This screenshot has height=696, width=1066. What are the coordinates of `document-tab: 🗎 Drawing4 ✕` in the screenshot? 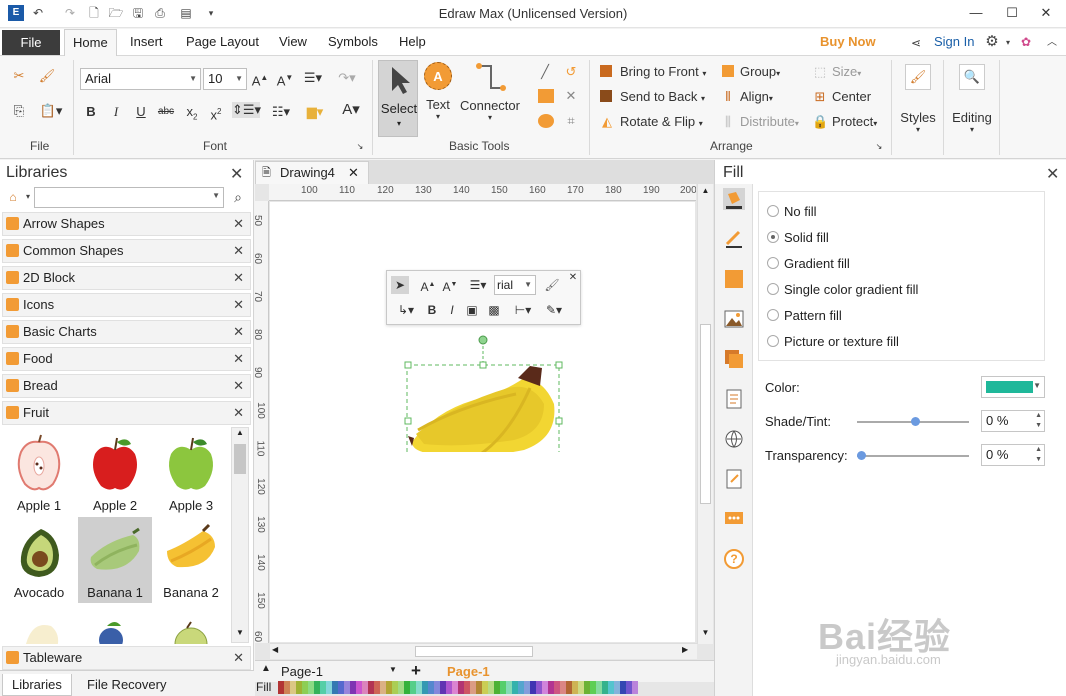 It's located at (312, 172).